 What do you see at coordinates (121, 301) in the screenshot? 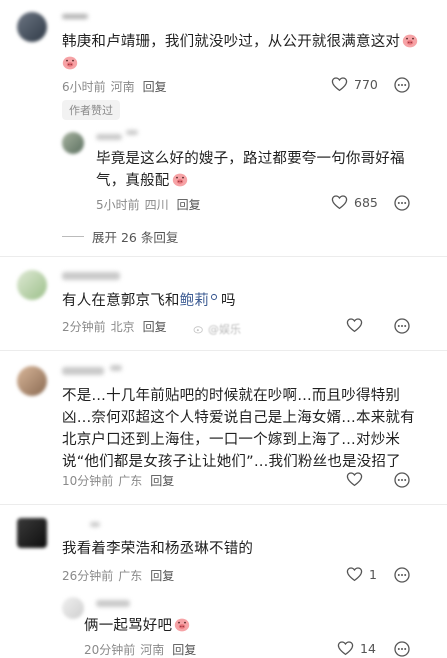
I see `comment-body-before: 有人在意郭京飞和` at bounding box center [121, 301].